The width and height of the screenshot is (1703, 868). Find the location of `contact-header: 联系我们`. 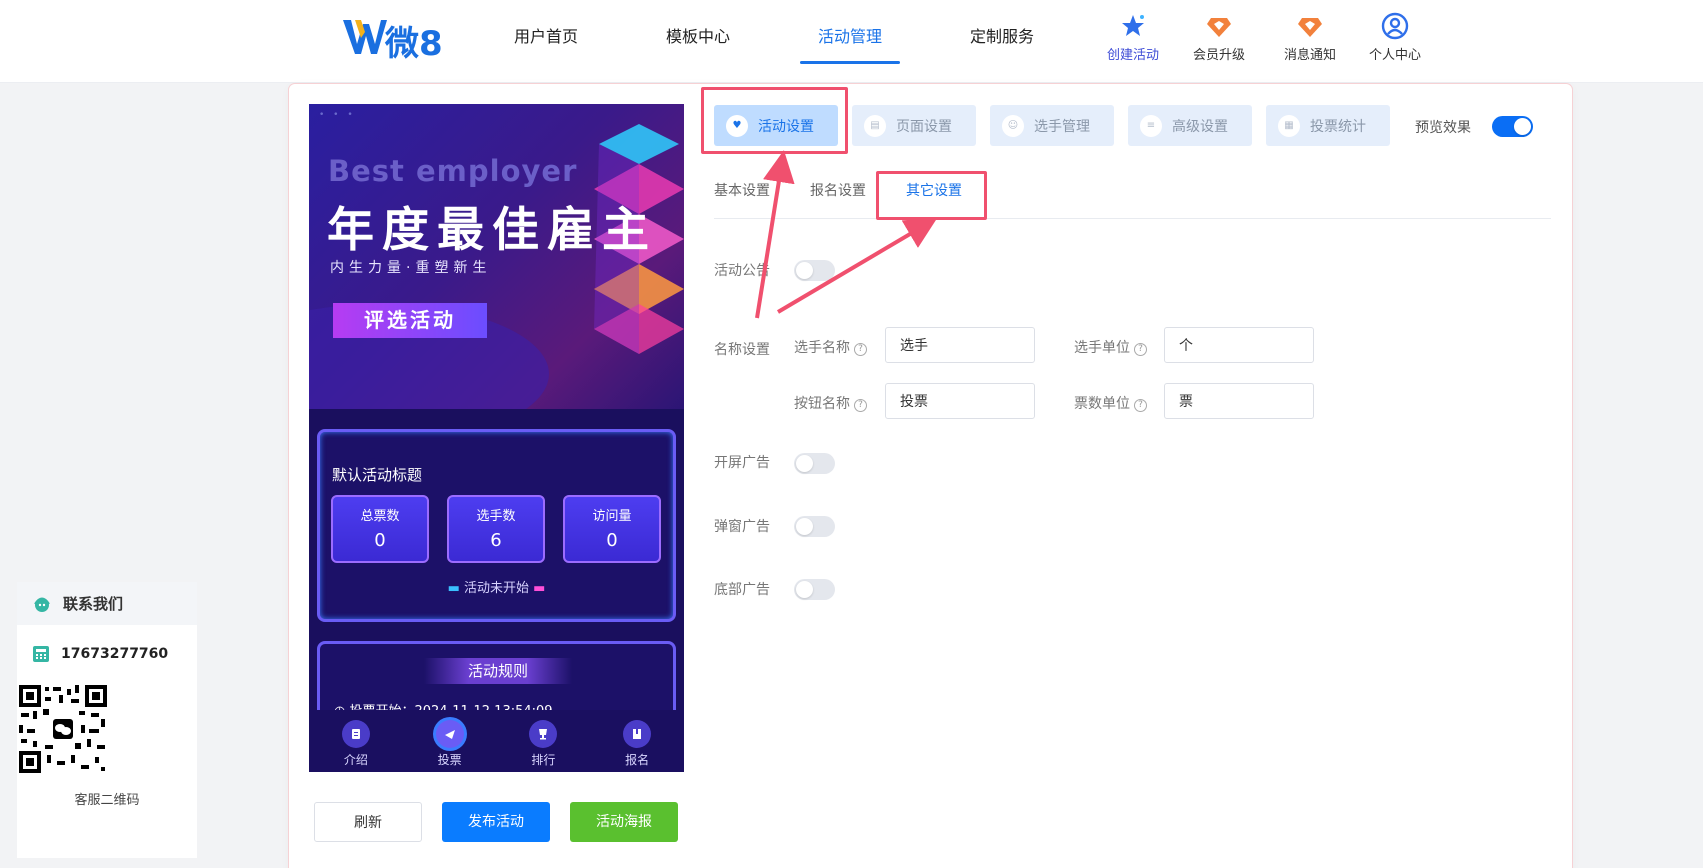

contact-header: 联系我们 is located at coordinates (107, 603).